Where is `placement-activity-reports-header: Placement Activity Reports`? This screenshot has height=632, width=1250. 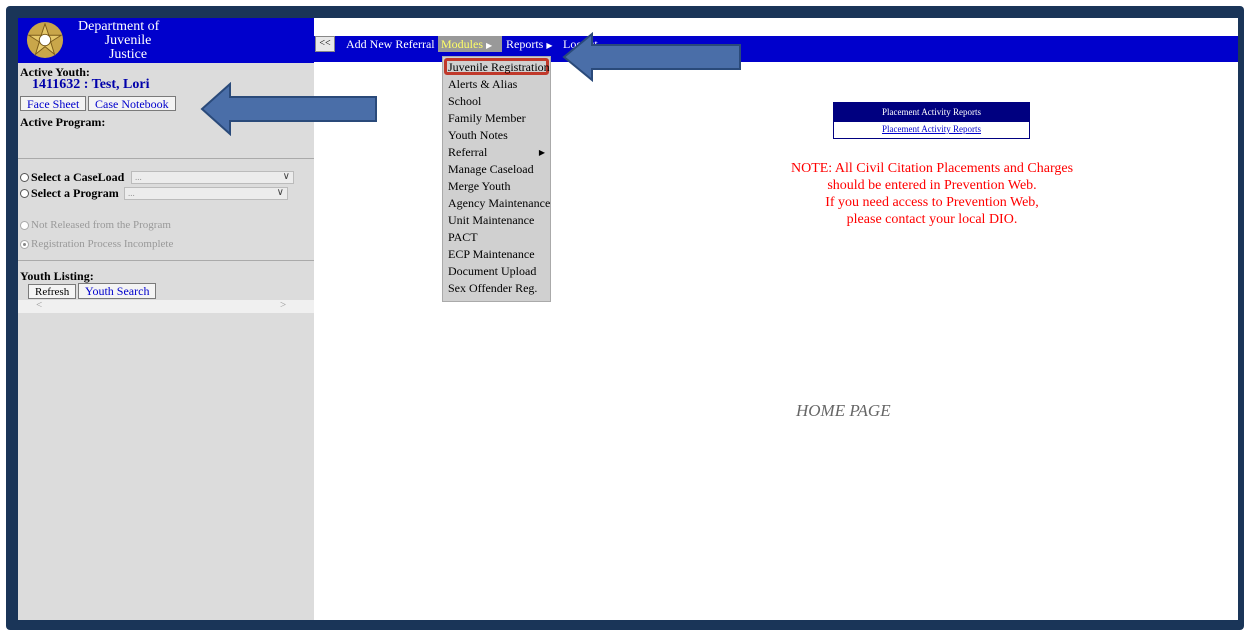
placement-activity-reports-header: Placement Activity Reports is located at coordinates (931, 112).